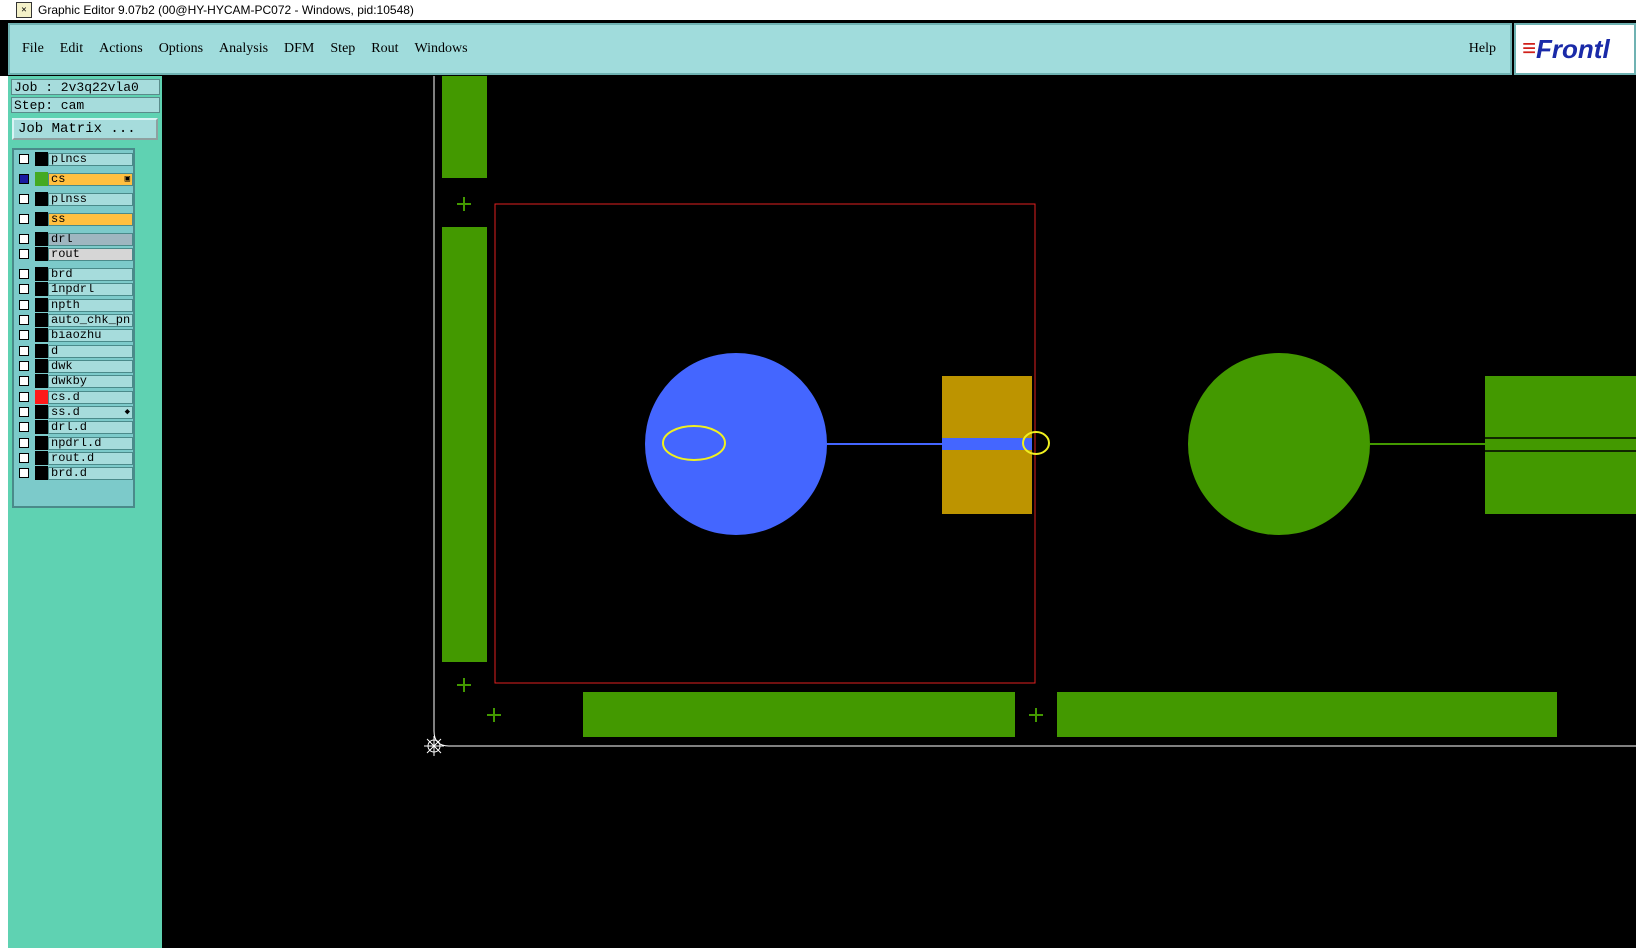 The height and width of the screenshot is (948, 1636). I want to click on selected-smd-trace, so click(987, 444).